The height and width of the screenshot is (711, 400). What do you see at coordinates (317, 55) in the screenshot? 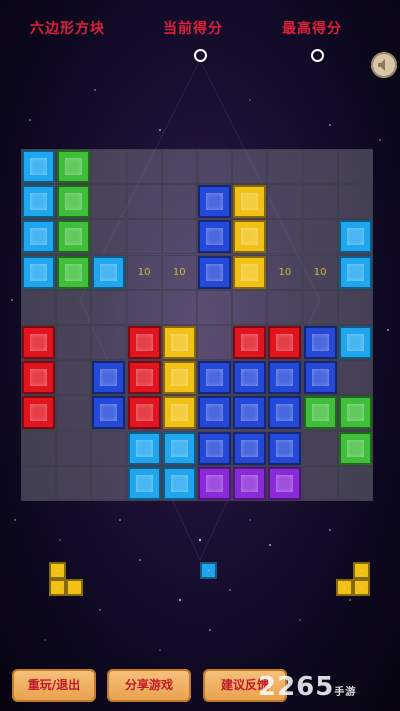
I see `best-score-indicator` at bounding box center [317, 55].